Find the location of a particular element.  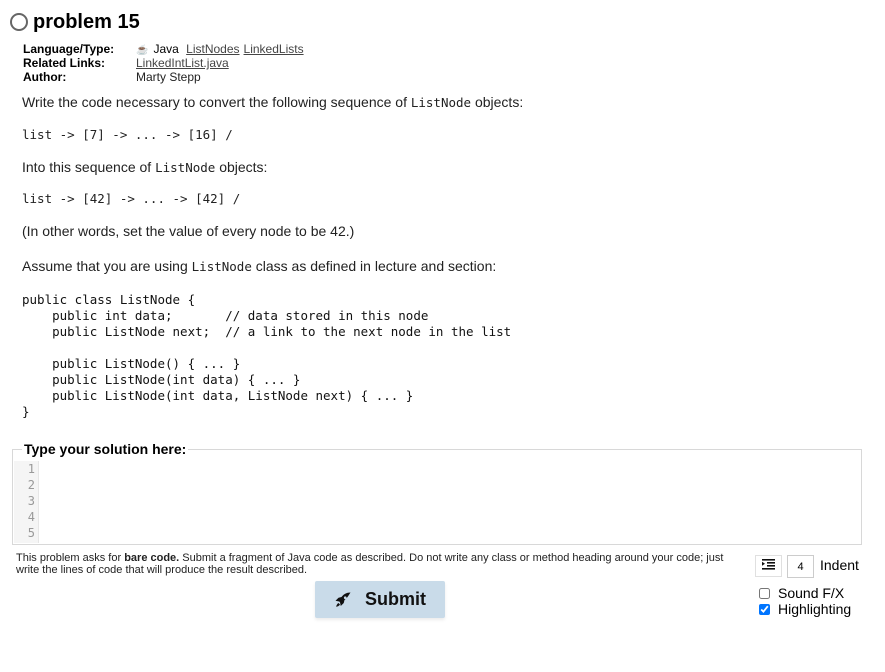

submit-label: Submit is located at coordinates (395, 599).